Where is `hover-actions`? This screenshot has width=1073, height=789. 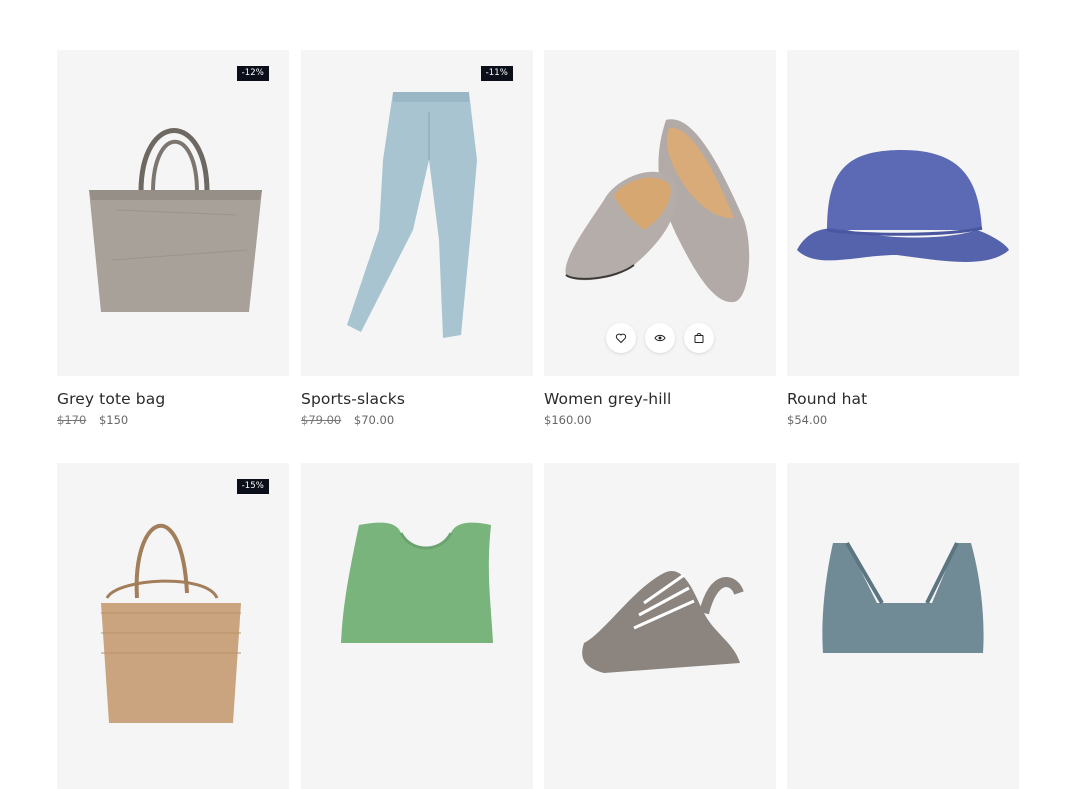 hover-actions is located at coordinates (660, 338).